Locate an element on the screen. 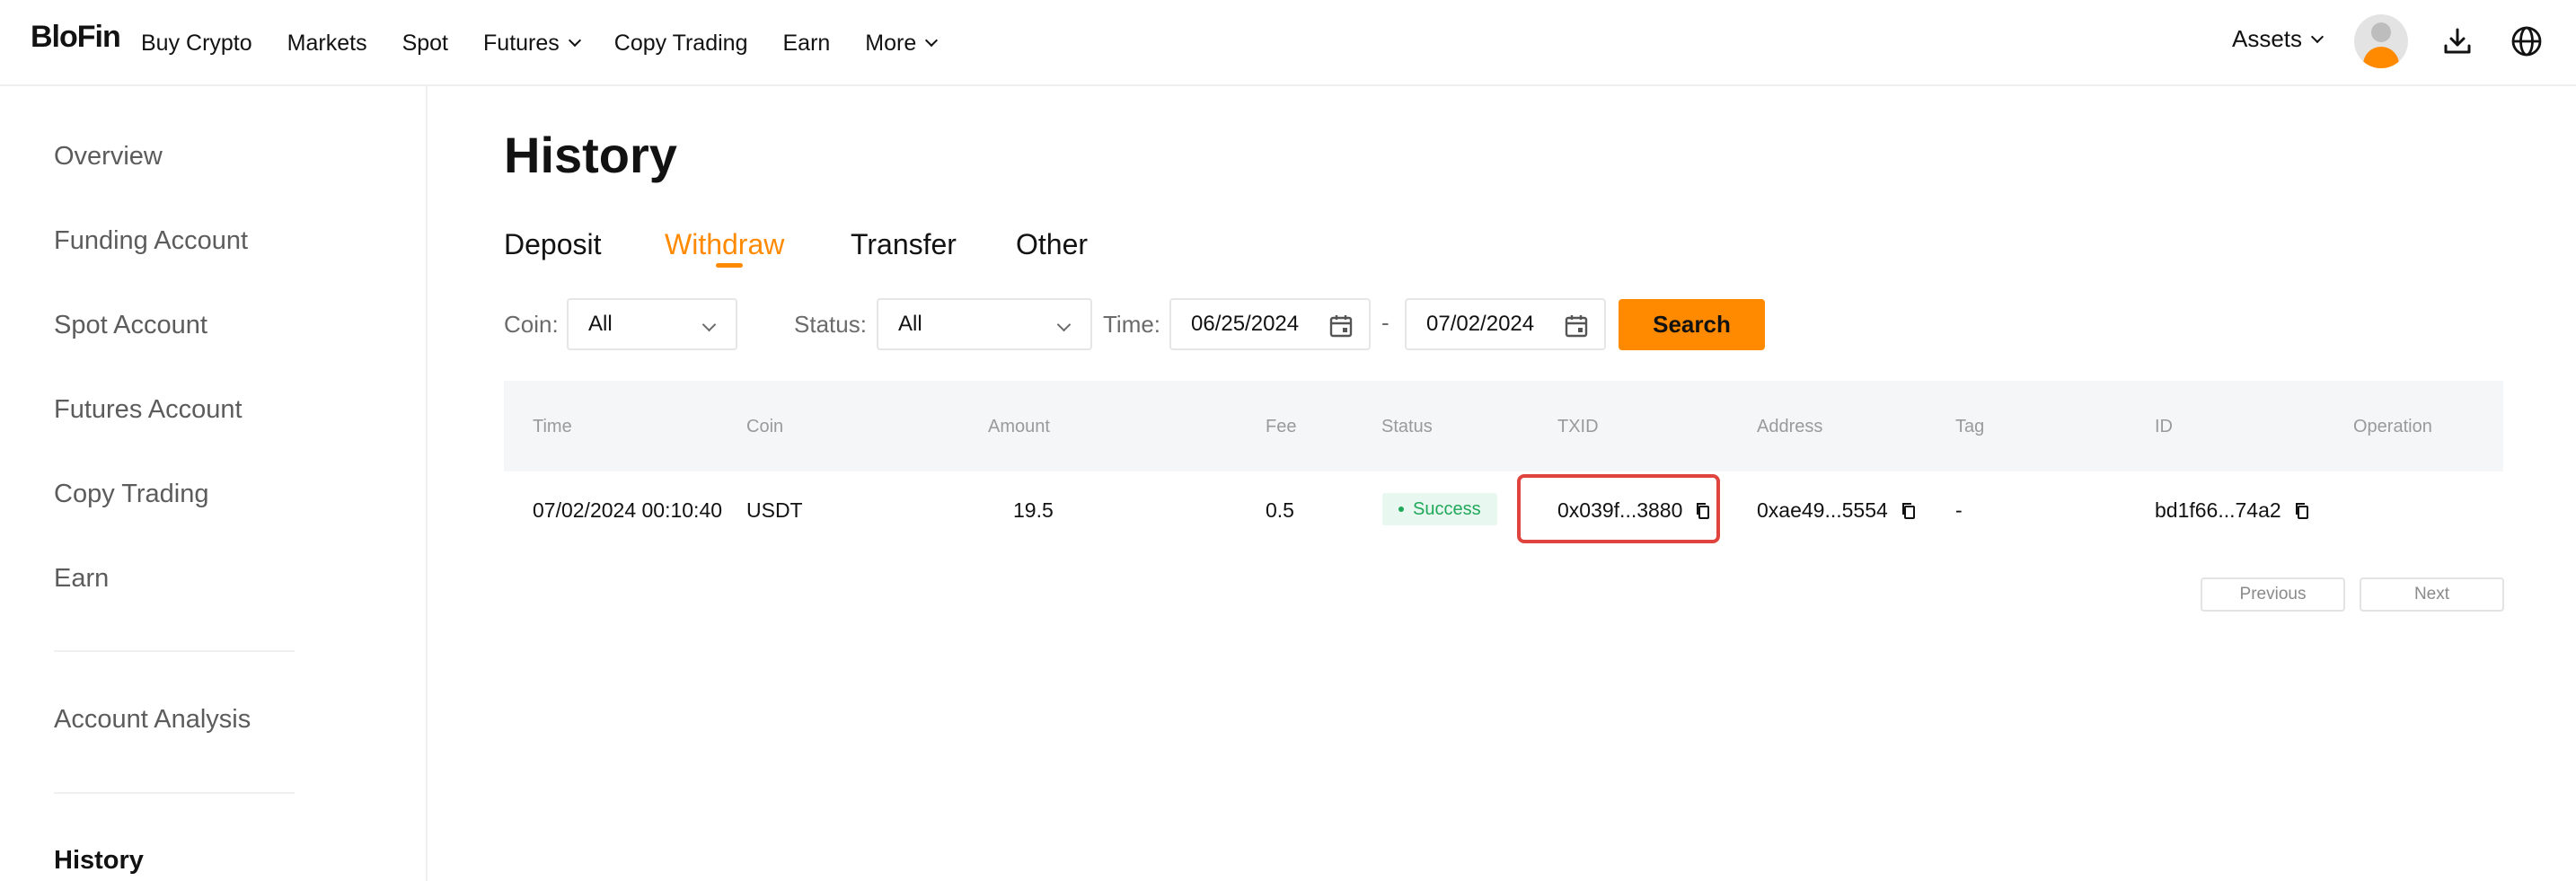 This screenshot has width=2576, height=881. cell-fee: 0.5 is located at coordinates (1280, 510).